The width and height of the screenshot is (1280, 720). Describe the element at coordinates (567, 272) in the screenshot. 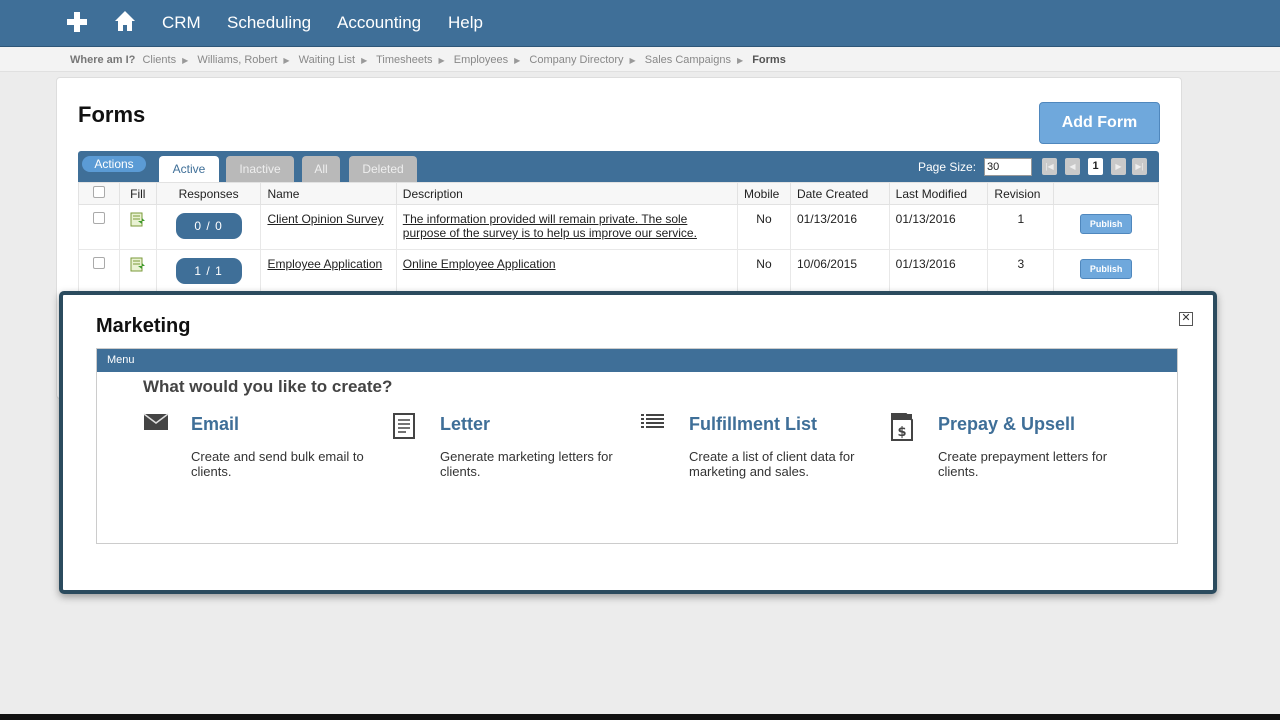

I see `description-cell: Online Employee Application` at that location.